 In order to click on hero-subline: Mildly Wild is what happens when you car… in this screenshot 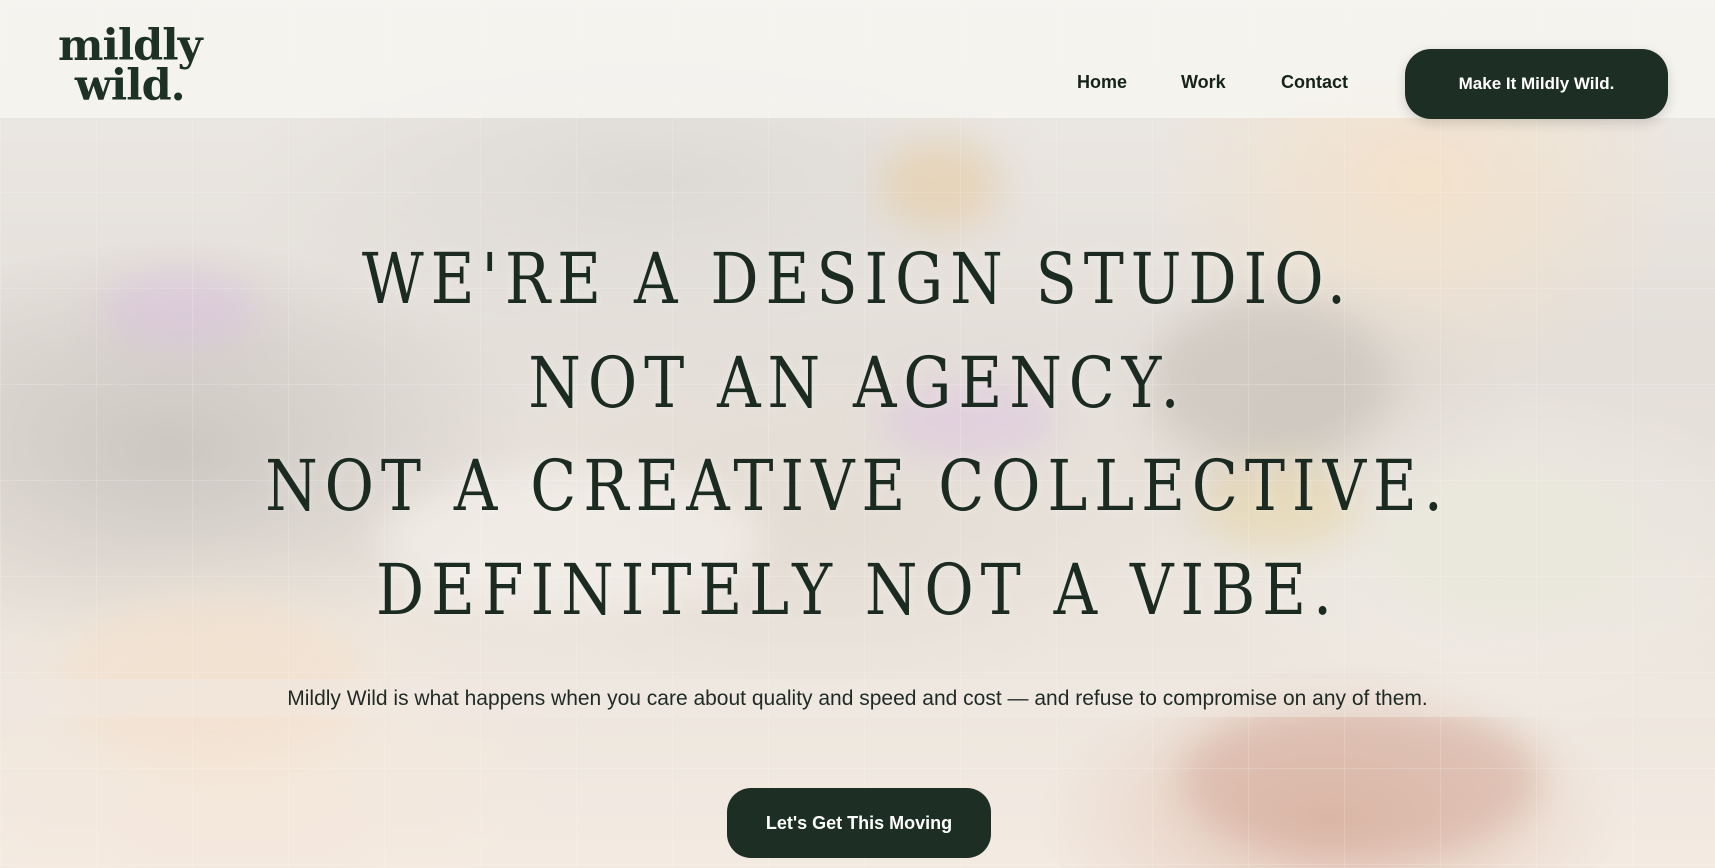, I will do `click(857, 698)`.